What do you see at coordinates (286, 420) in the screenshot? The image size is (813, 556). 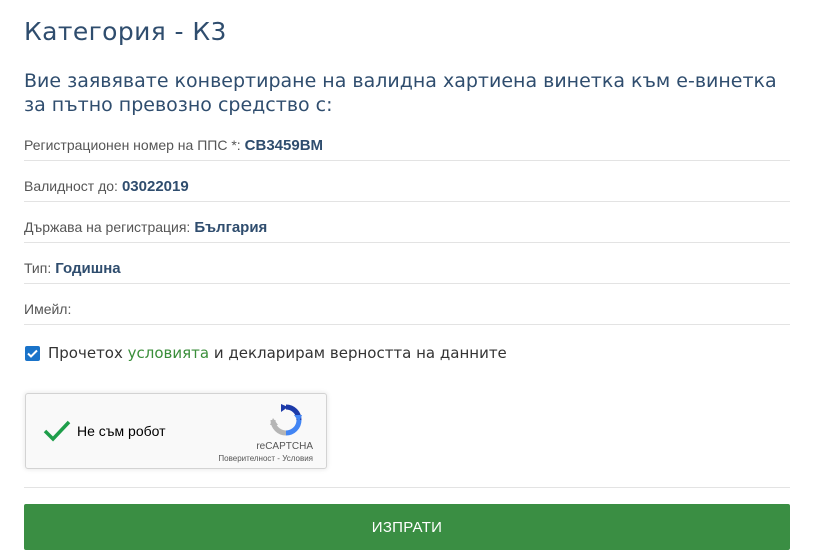 I see `recaptcha-logo-icon` at bounding box center [286, 420].